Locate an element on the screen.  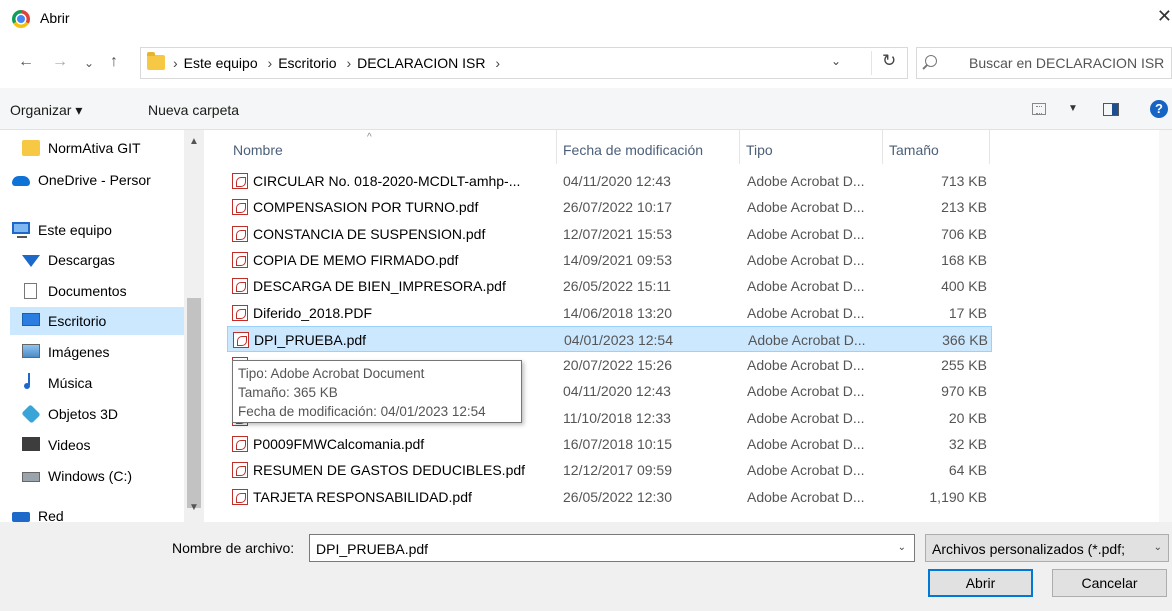
help-icon: ? is located at coordinates (1159, 109).